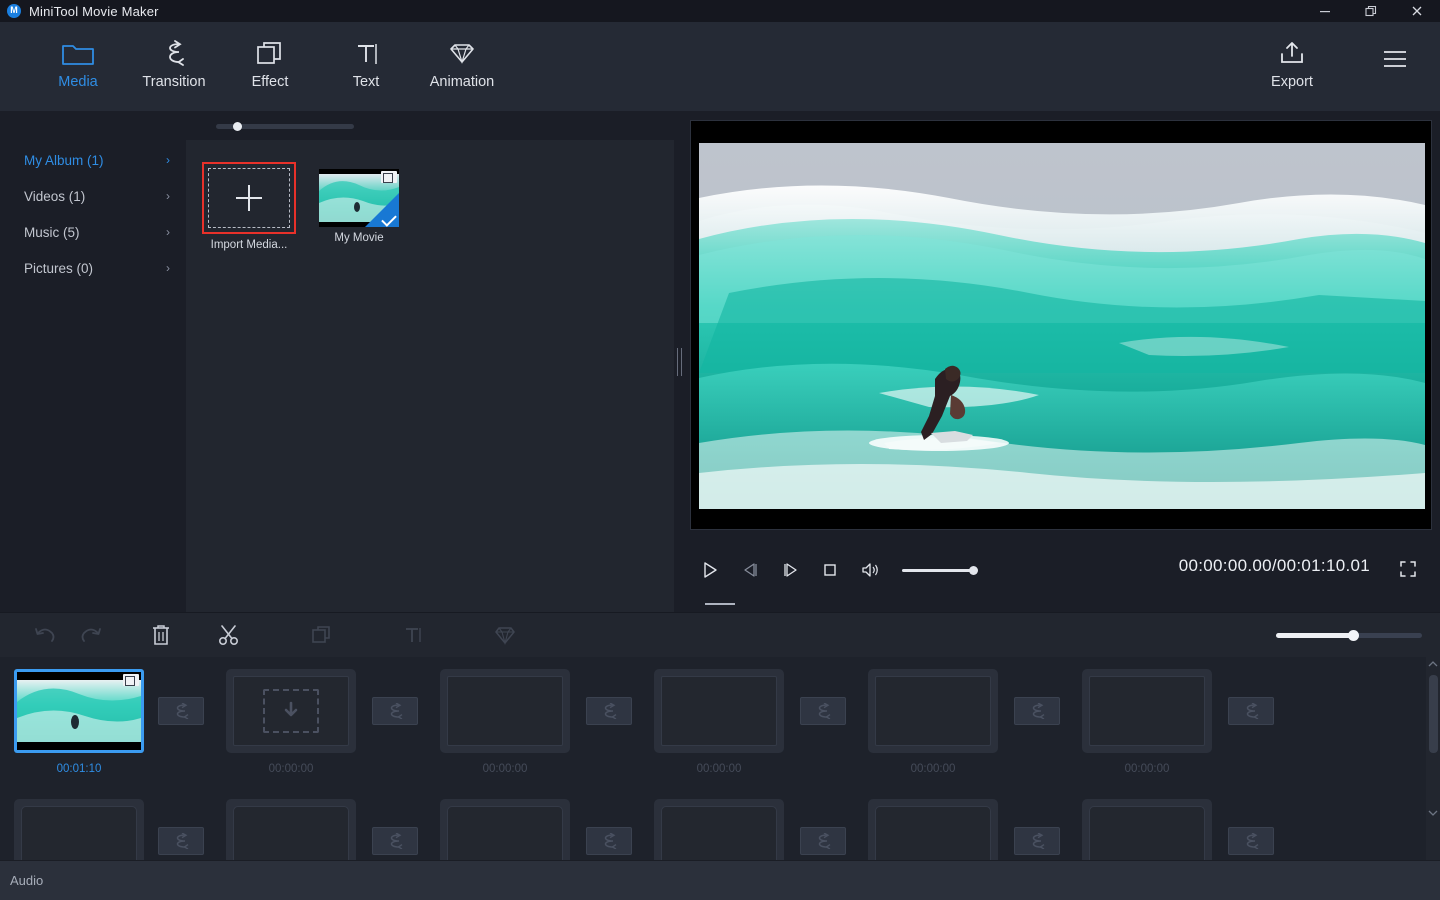 The image size is (1440, 900). I want to click on timeline-zoom-slider, so click(1349, 635).